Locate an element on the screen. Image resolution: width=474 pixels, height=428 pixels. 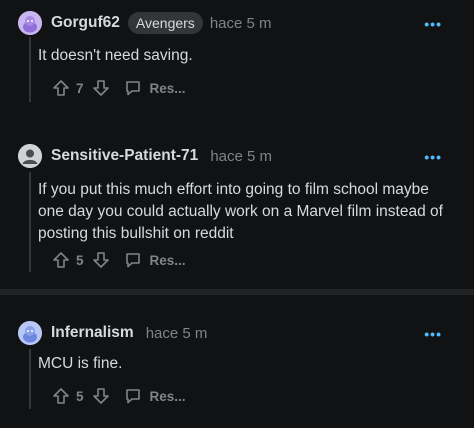
default-user-avatar-icon is located at coordinates (30, 156).